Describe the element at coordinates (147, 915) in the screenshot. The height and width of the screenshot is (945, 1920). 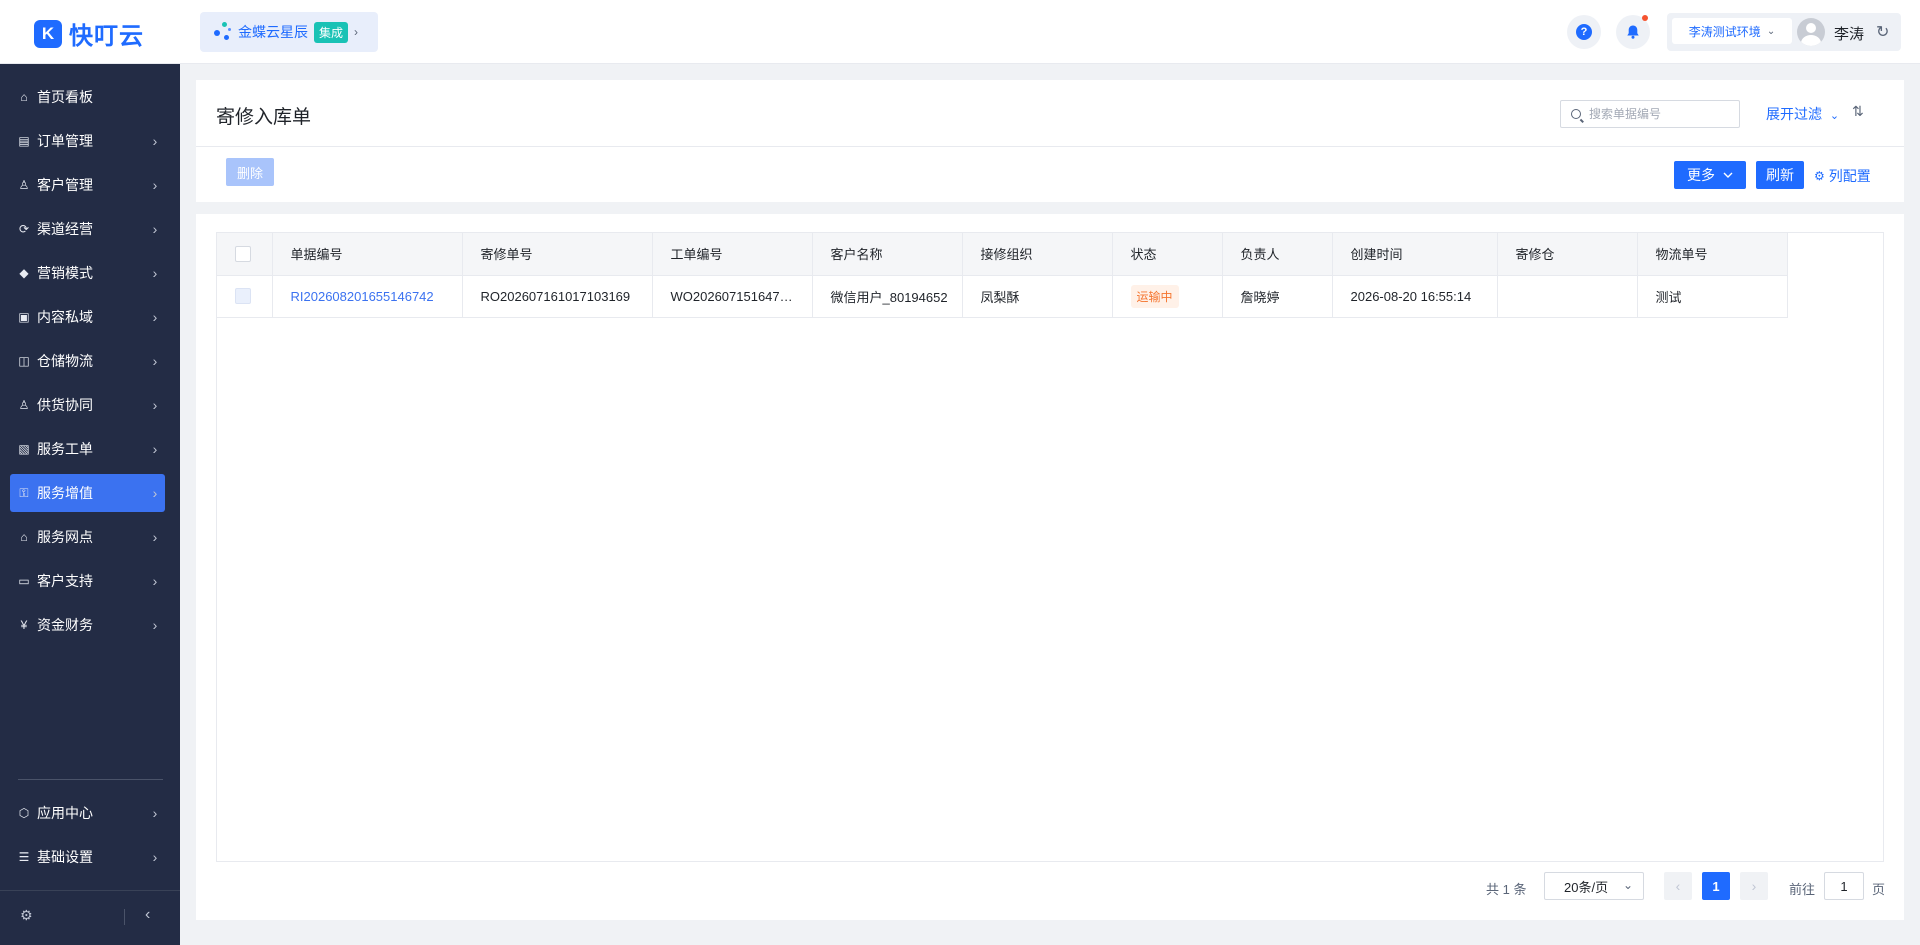
I see `collapse-sidebar-icon: ‹` at that location.